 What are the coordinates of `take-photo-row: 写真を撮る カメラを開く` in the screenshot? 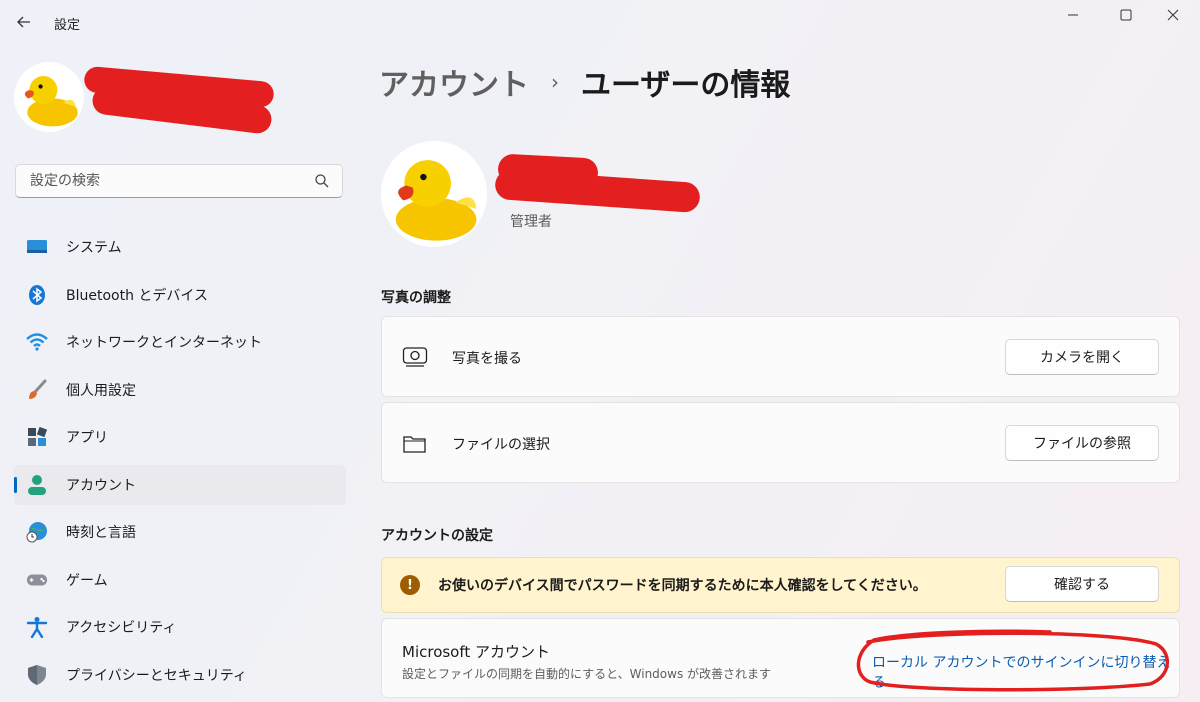 It's located at (780, 356).